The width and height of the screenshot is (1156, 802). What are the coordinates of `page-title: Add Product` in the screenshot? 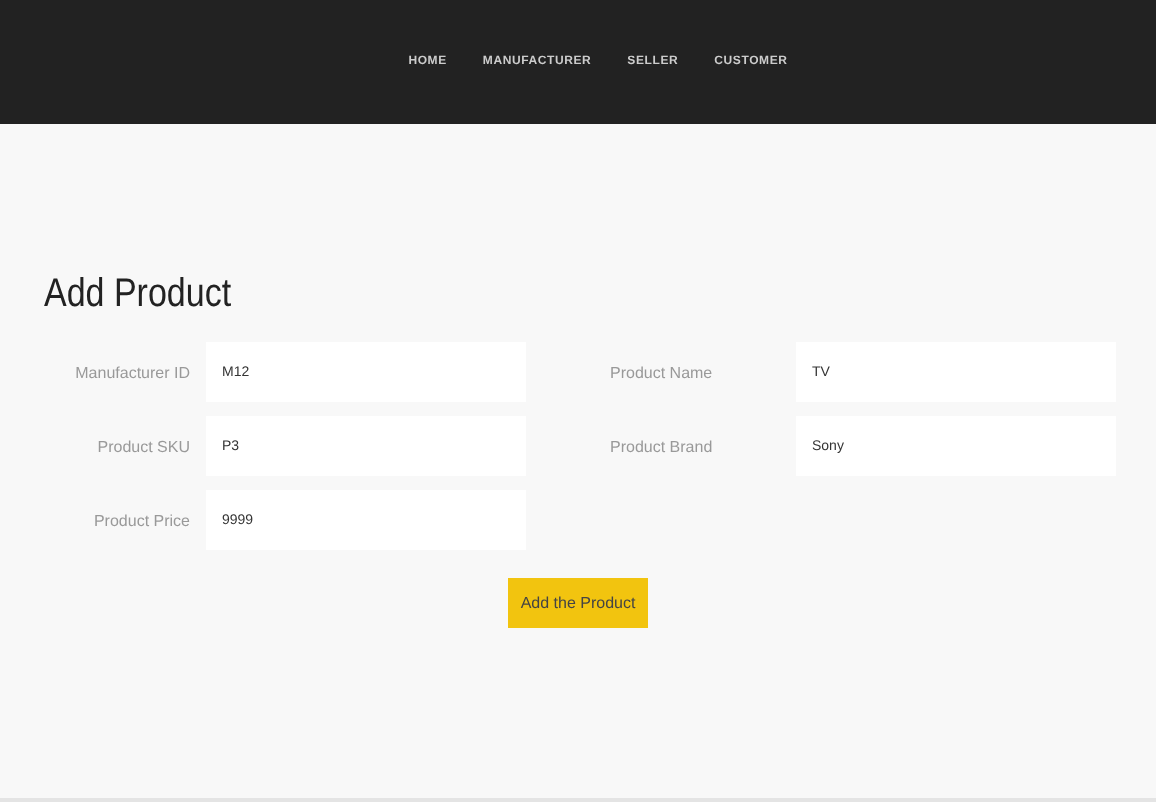 It's located at (139, 295).